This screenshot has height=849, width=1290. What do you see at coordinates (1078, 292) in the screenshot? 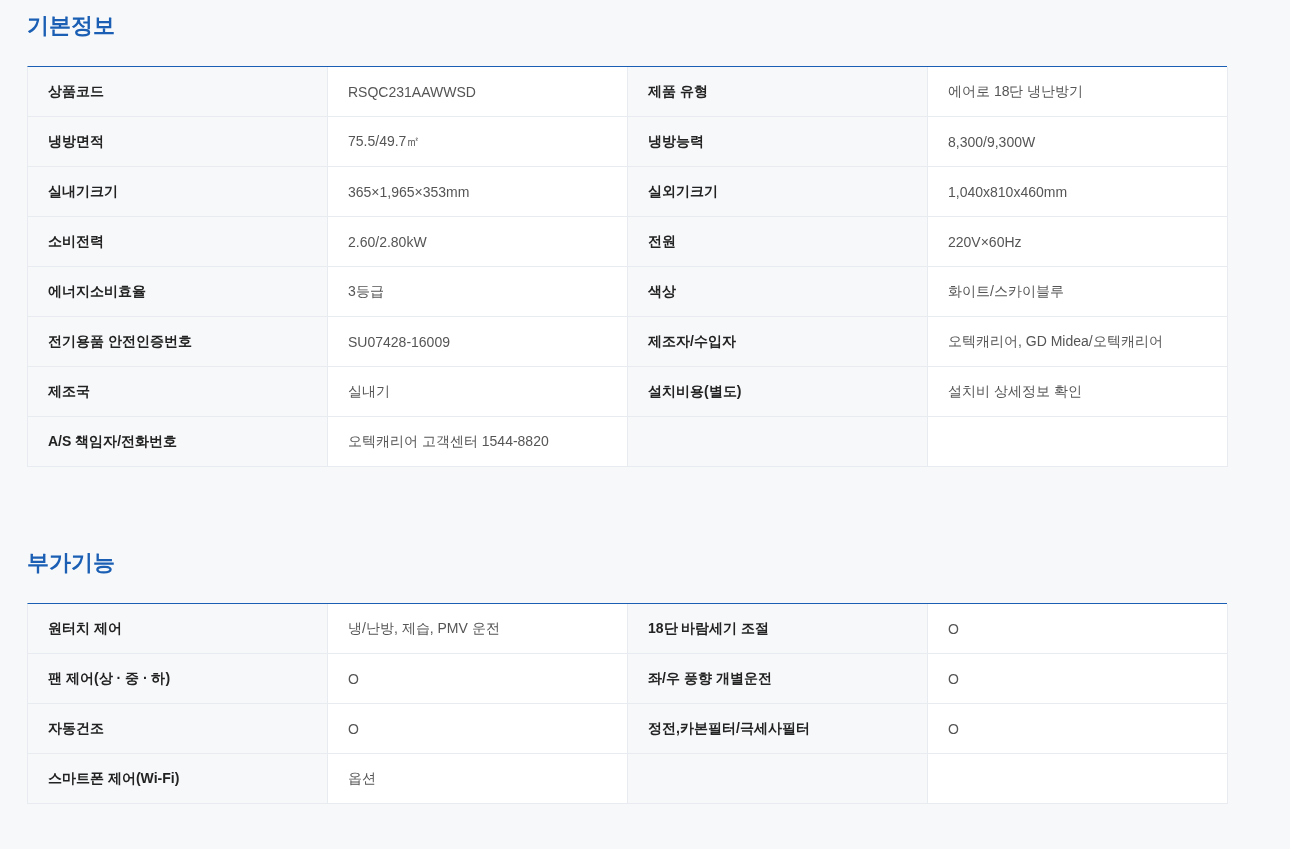
I see `value-cell: 화이트/스카이블루` at bounding box center [1078, 292].